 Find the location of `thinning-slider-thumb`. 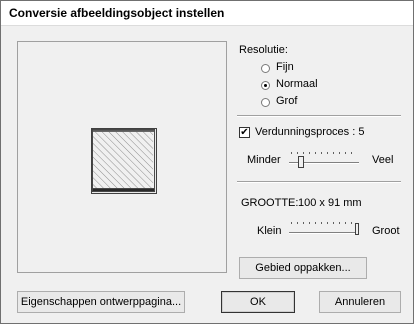

thinning-slider-thumb is located at coordinates (301, 162).